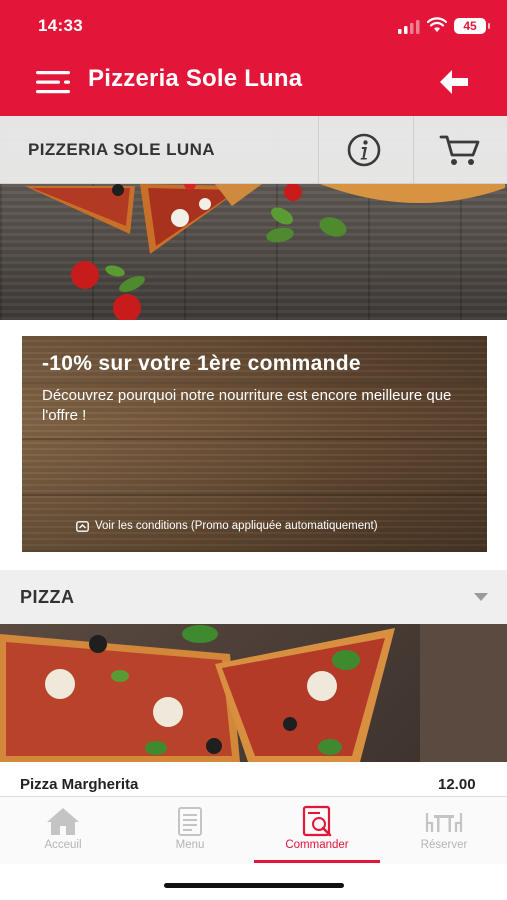  What do you see at coordinates (364, 150) in the screenshot?
I see `info-icon` at bounding box center [364, 150].